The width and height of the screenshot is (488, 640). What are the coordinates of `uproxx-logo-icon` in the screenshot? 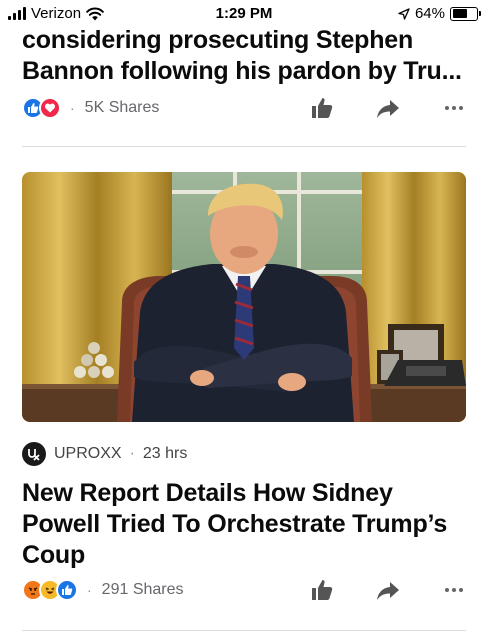 It's located at (34, 454).